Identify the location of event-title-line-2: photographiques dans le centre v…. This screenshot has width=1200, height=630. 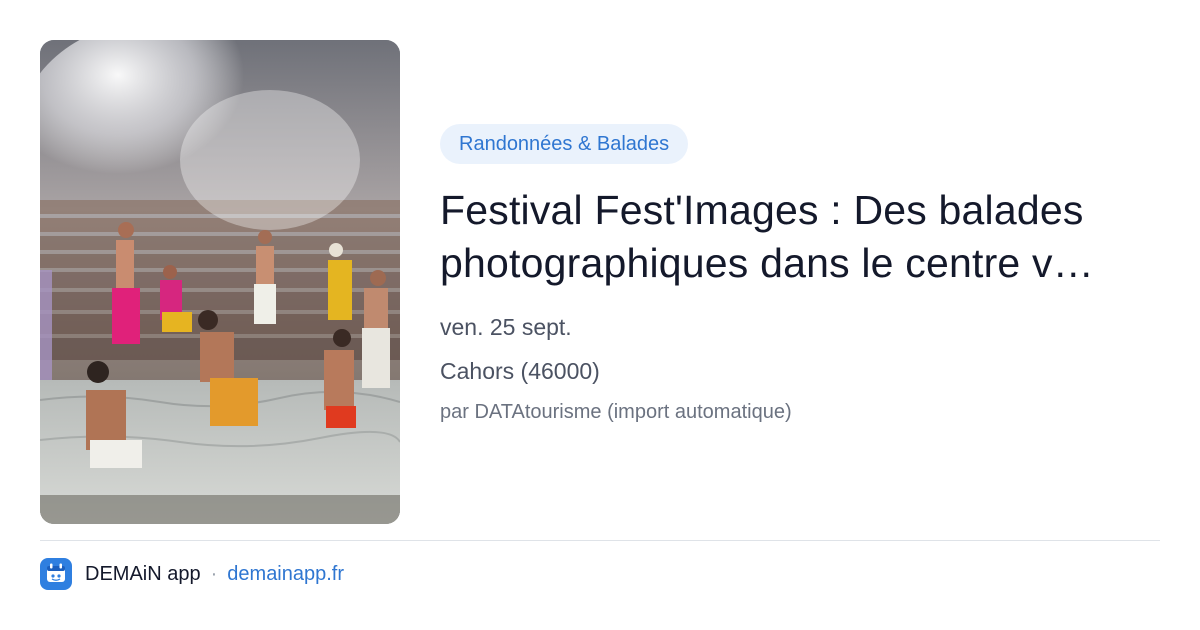
(767, 263).